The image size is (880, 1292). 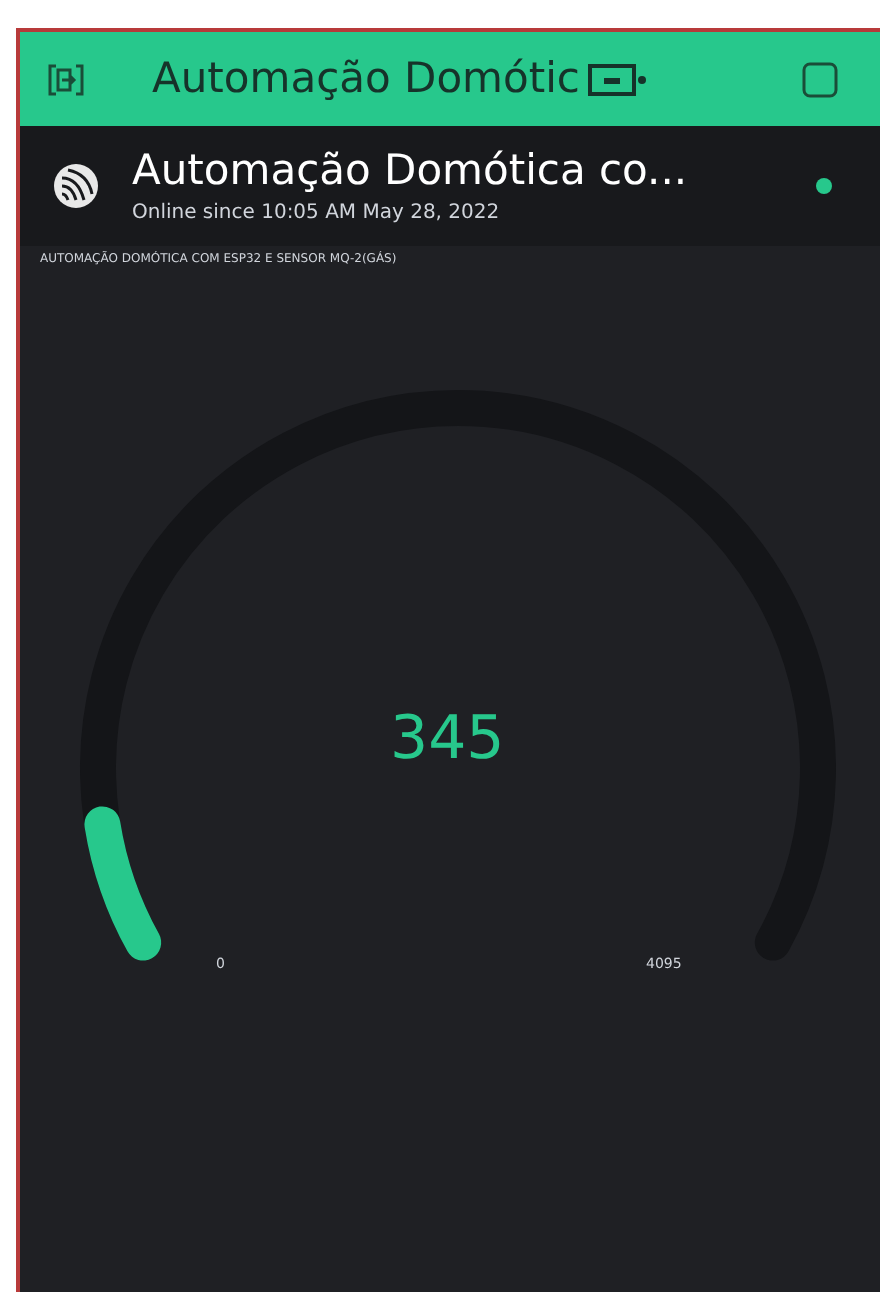 What do you see at coordinates (366, 78) in the screenshot?
I see `app-title: Automação Domótic` at bounding box center [366, 78].